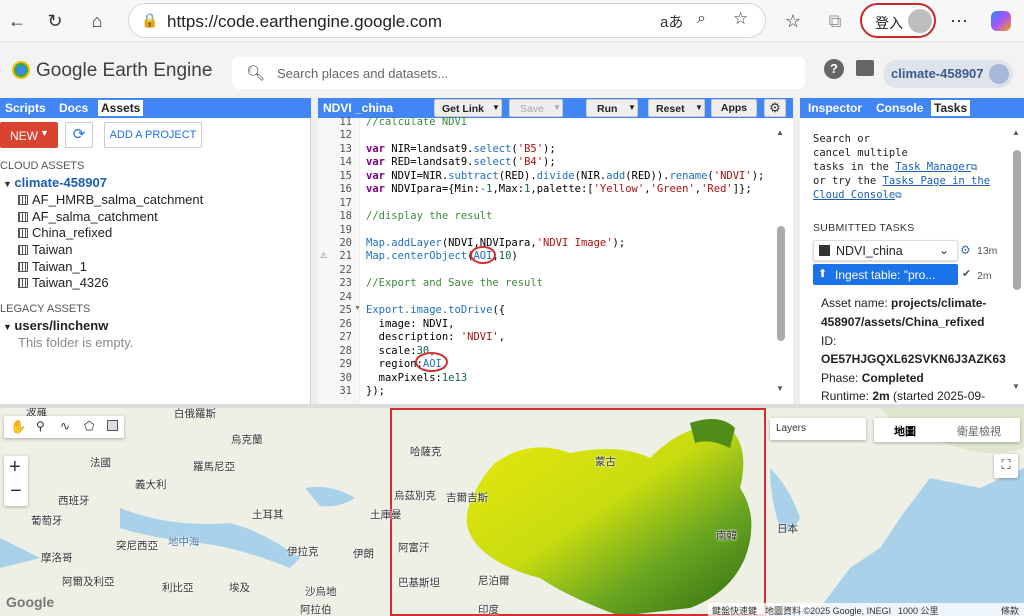  I want to click on feedback-icon, so click(865, 68).